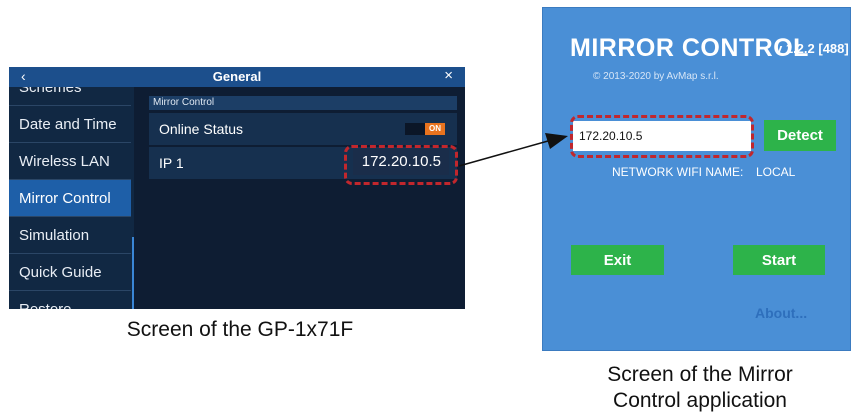 This screenshot has height=417, width=851. I want to click on connector-arrow, so click(513, 150).